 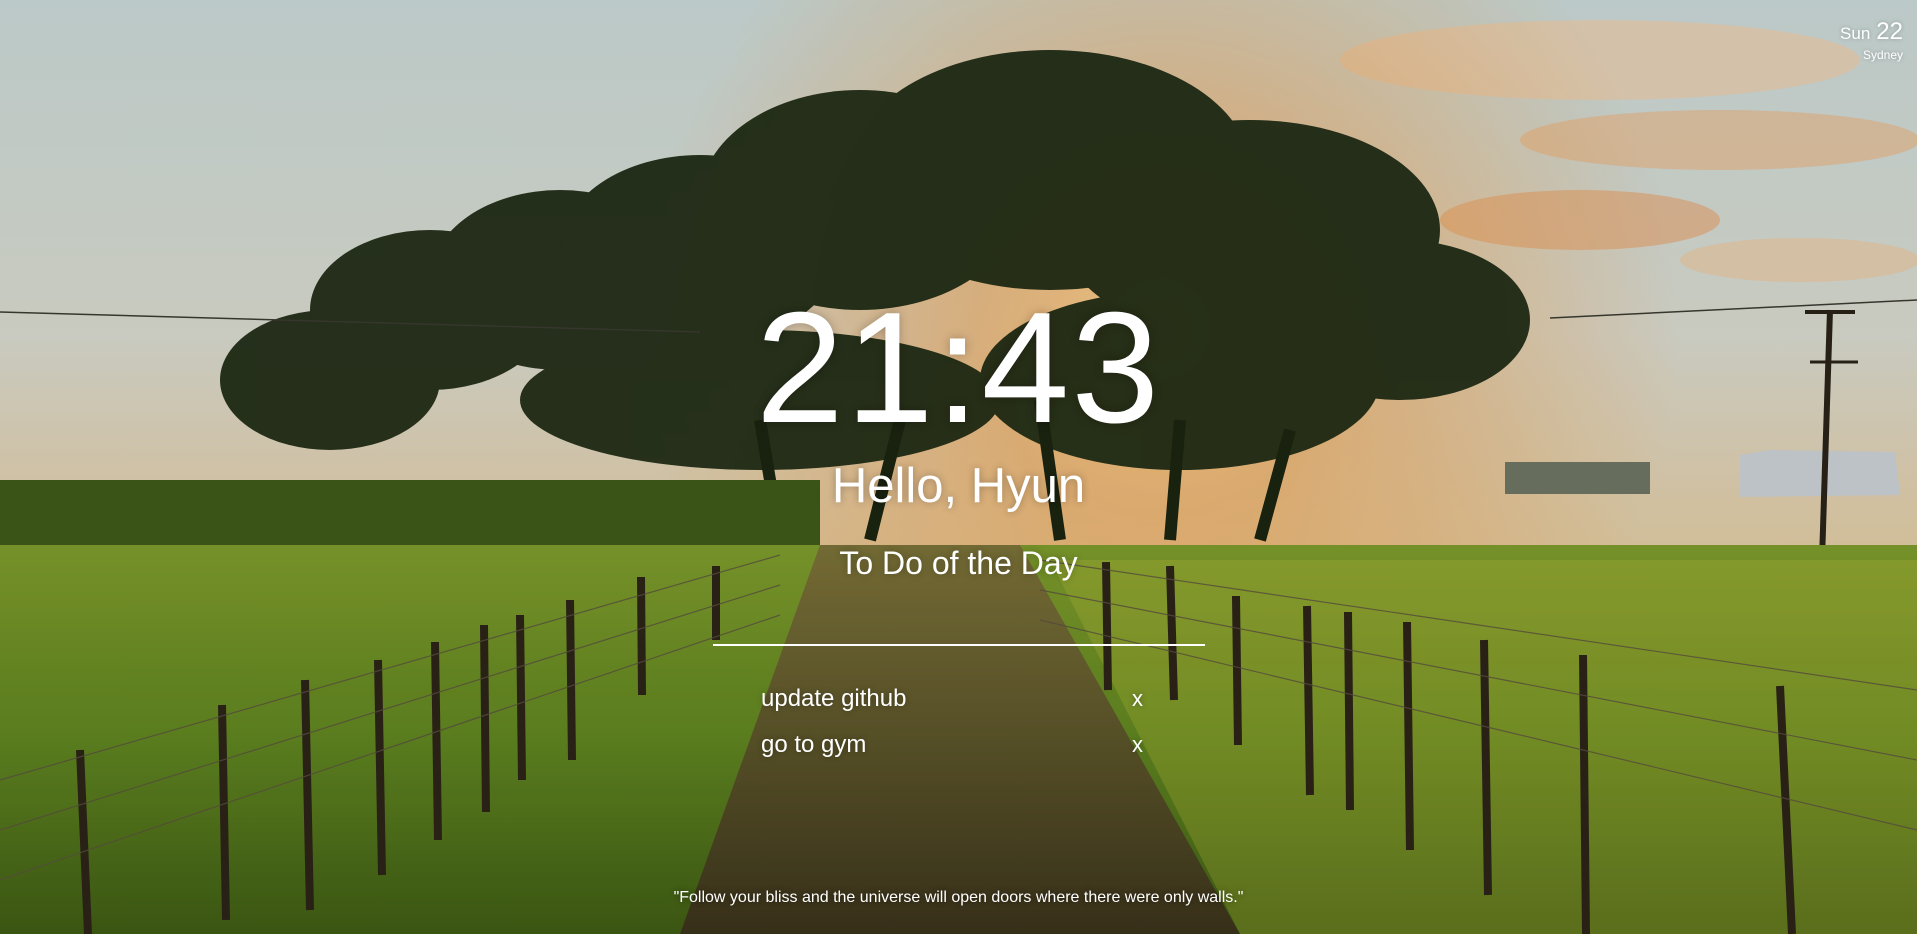 I want to click on weather-city: Sydney, so click(x=1882, y=55).